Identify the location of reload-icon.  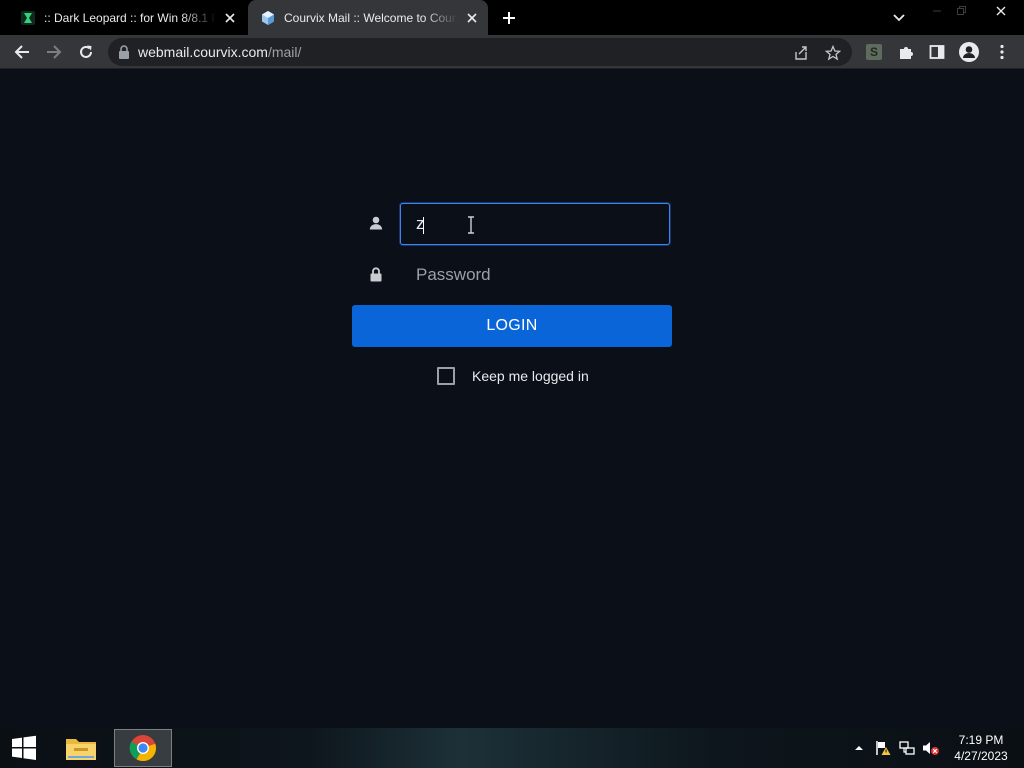
(86, 51).